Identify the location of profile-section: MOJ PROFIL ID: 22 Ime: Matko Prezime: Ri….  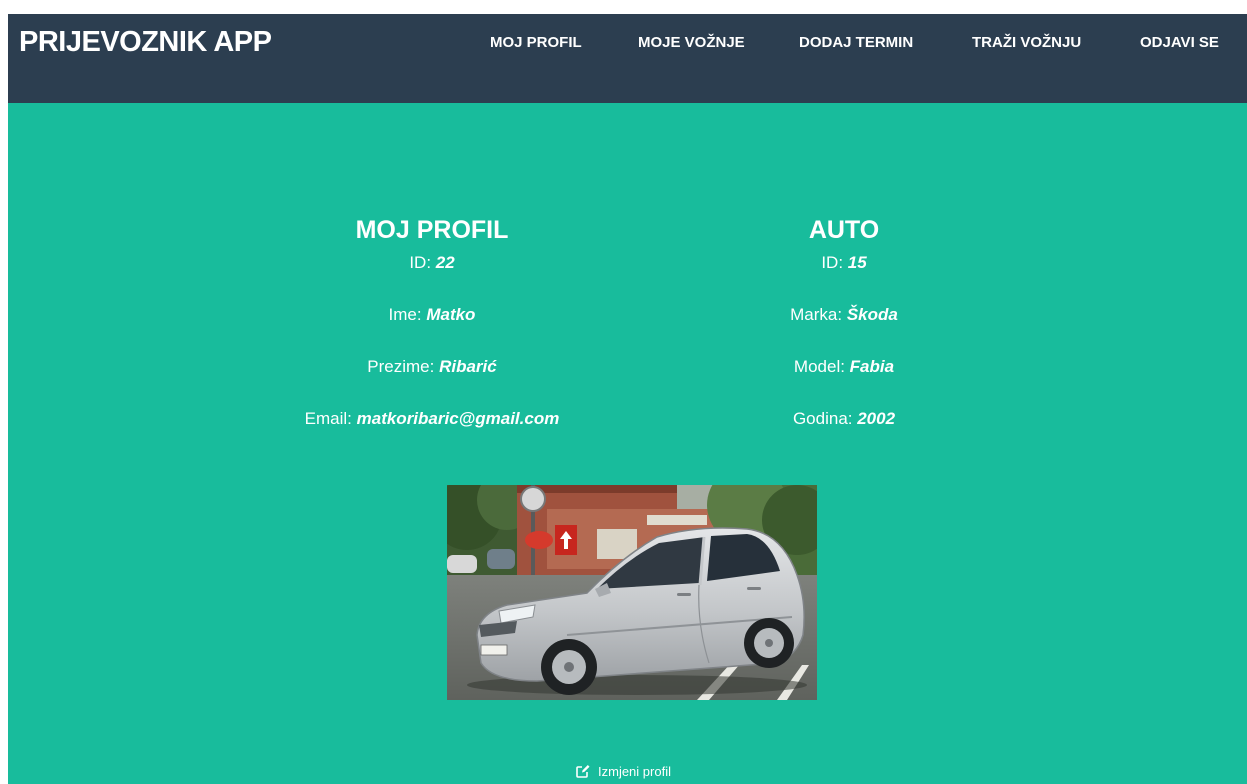
(432, 337).